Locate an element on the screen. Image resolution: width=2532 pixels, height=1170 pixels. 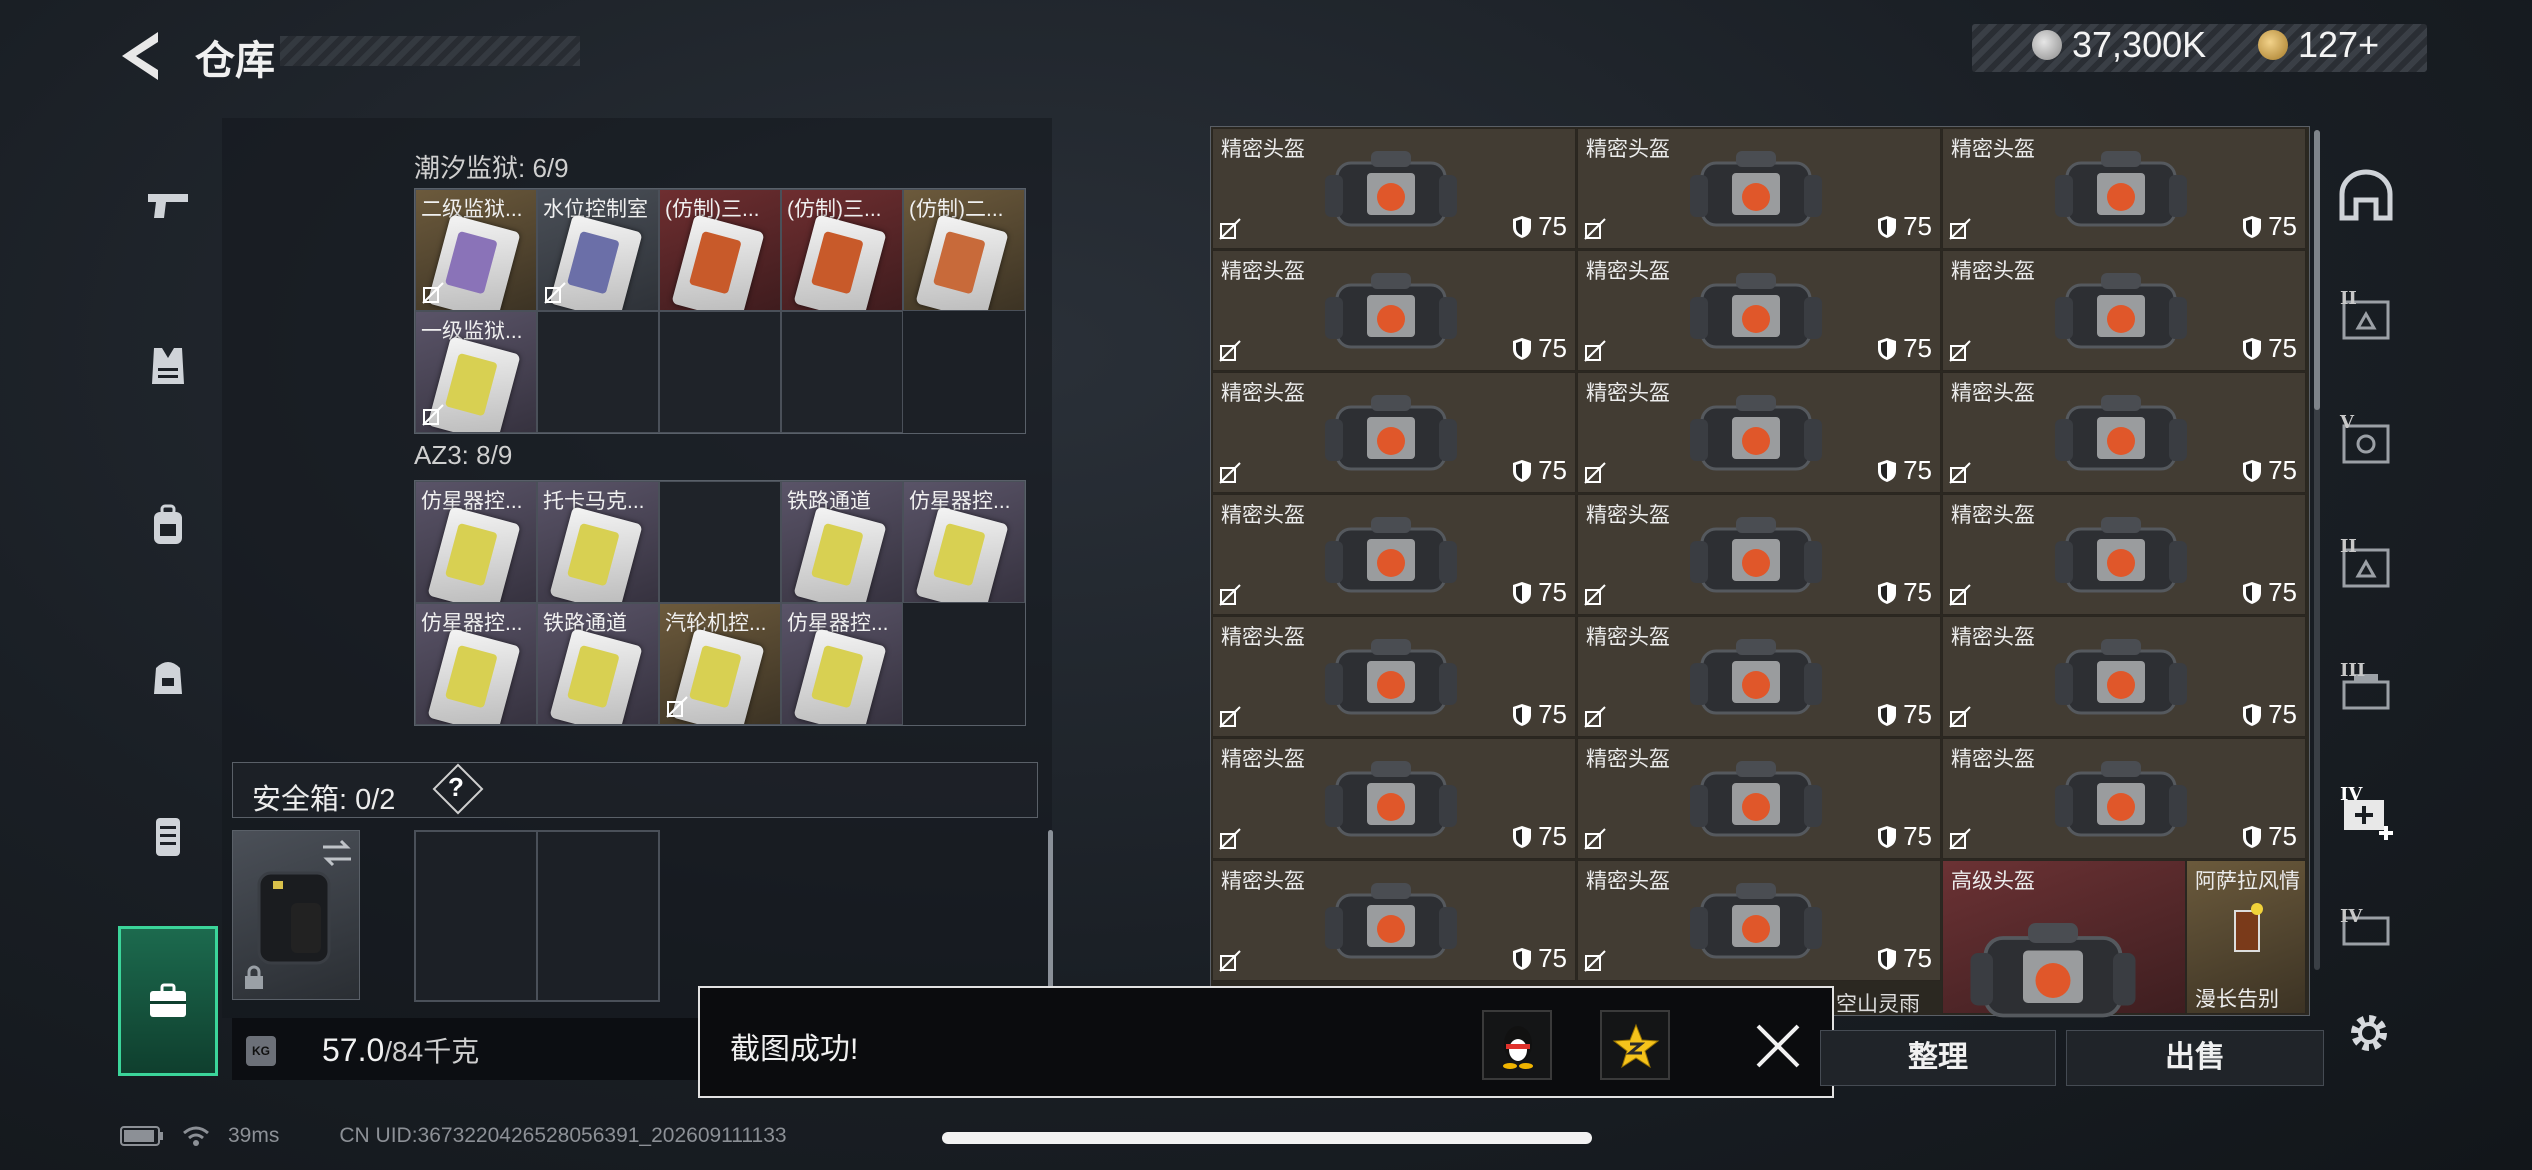
stash-tab-3: III is located at coordinates (2366, 690).